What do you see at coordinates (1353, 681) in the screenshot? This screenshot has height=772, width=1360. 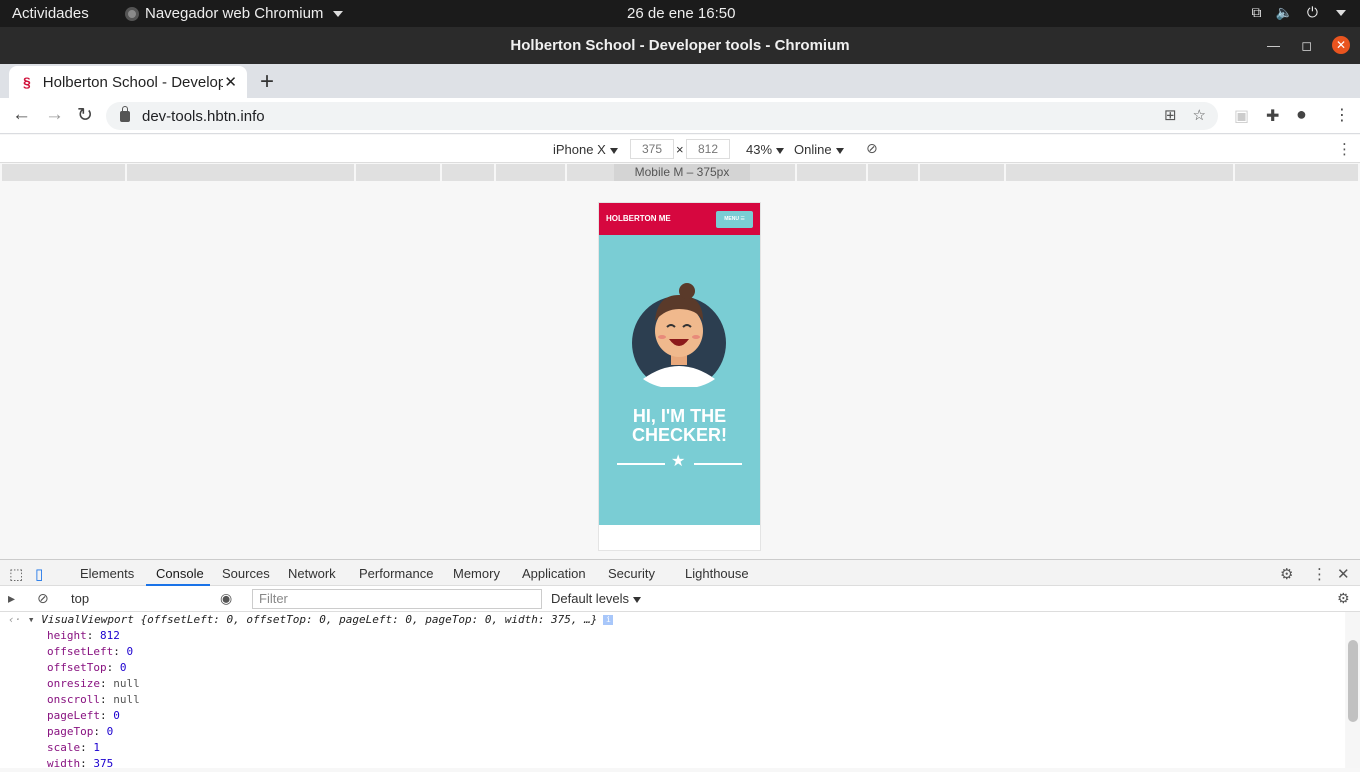 I see `scrollbar-thumb` at bounding box center [1353, 681].